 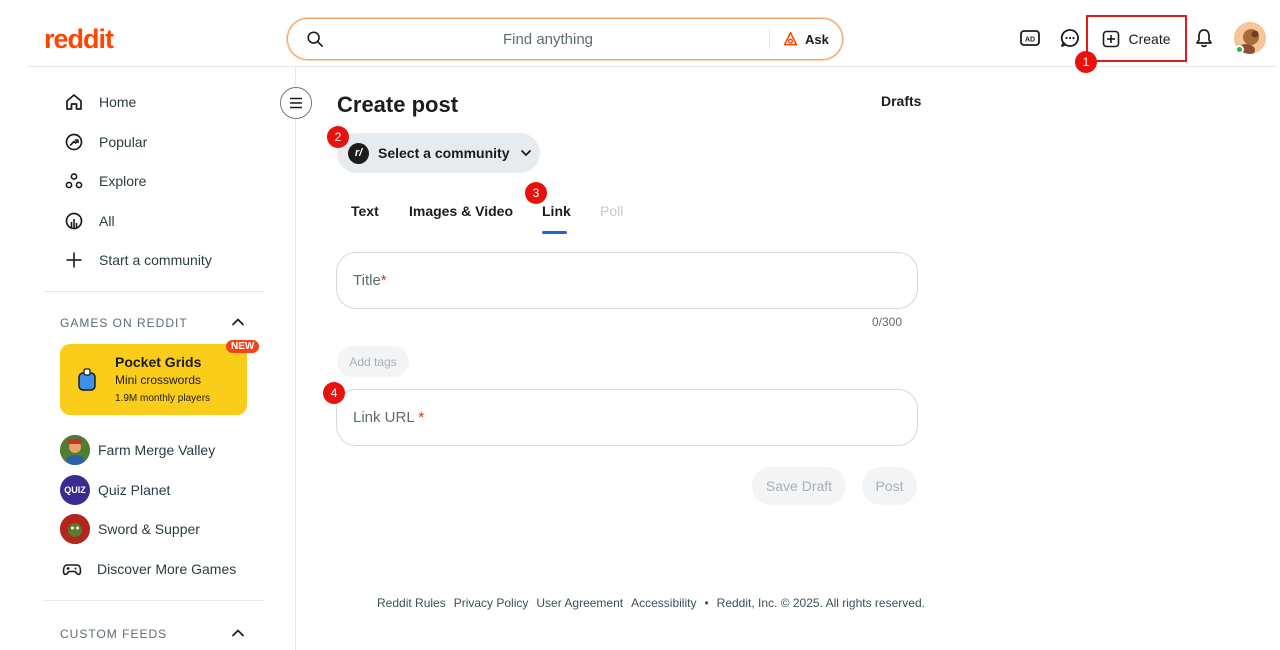 What do you see at coordinates (157, 450) in the screenshot?
I see `sidebar-game-label: Farm Merge Valley` at bounding box center [157, 450].